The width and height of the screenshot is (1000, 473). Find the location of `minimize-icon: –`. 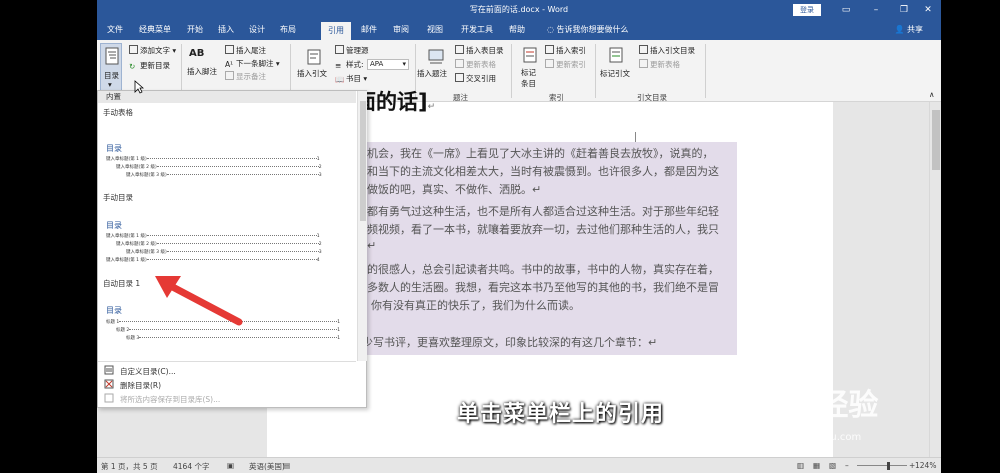

minimize-icon: – is located at coordinates (876, 10).